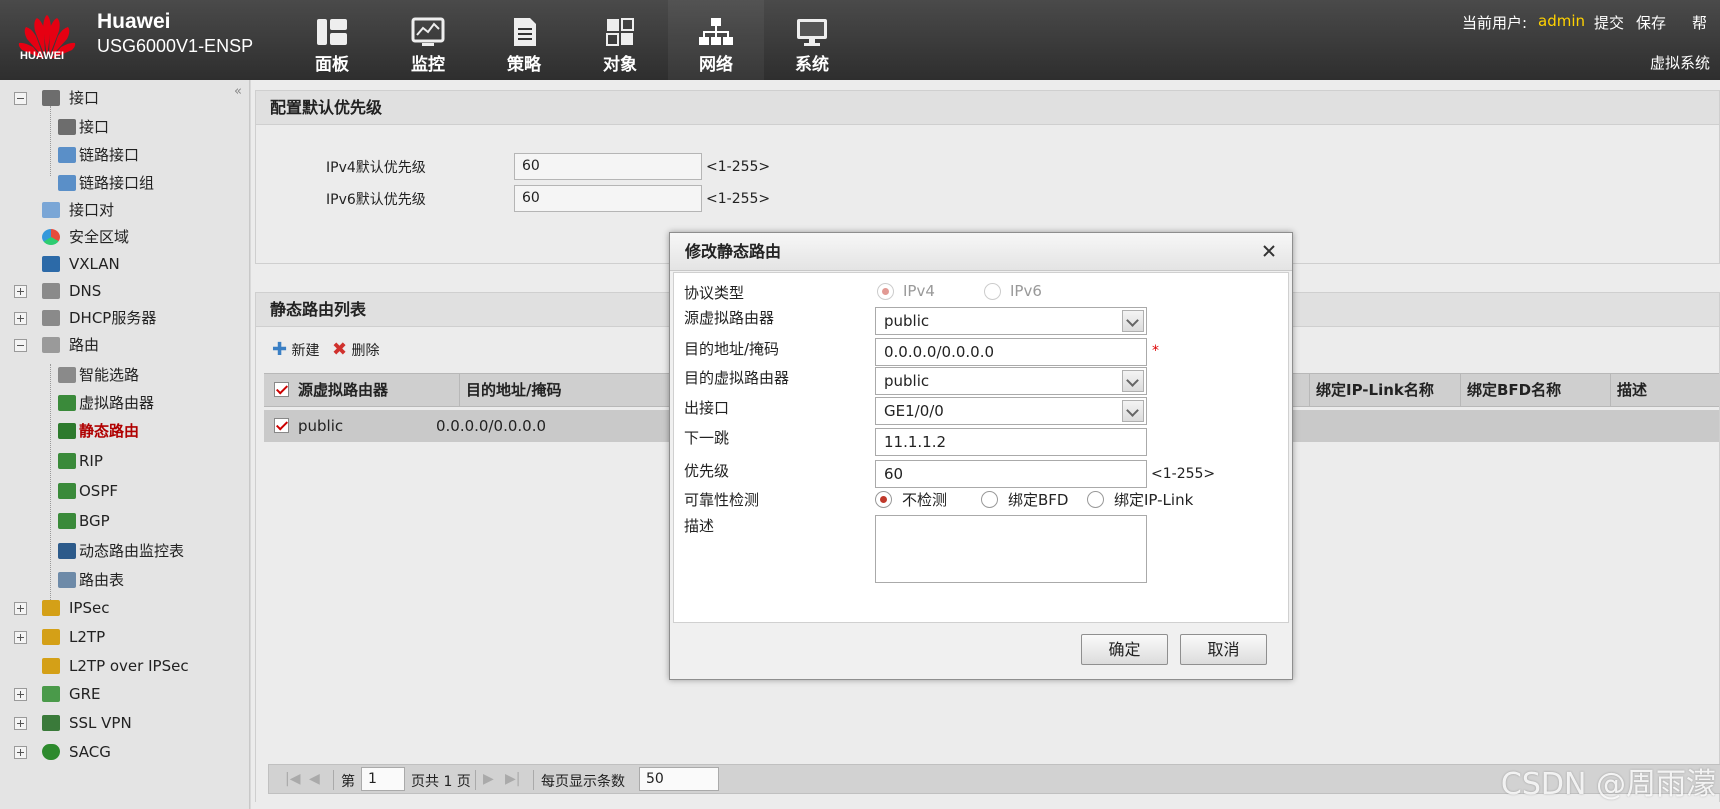 The height and width of the screenshot is (809, 1720). Describe the element at coordinates (1561, 21) in the screenshot. I see `current-user-name: admin` at that location.